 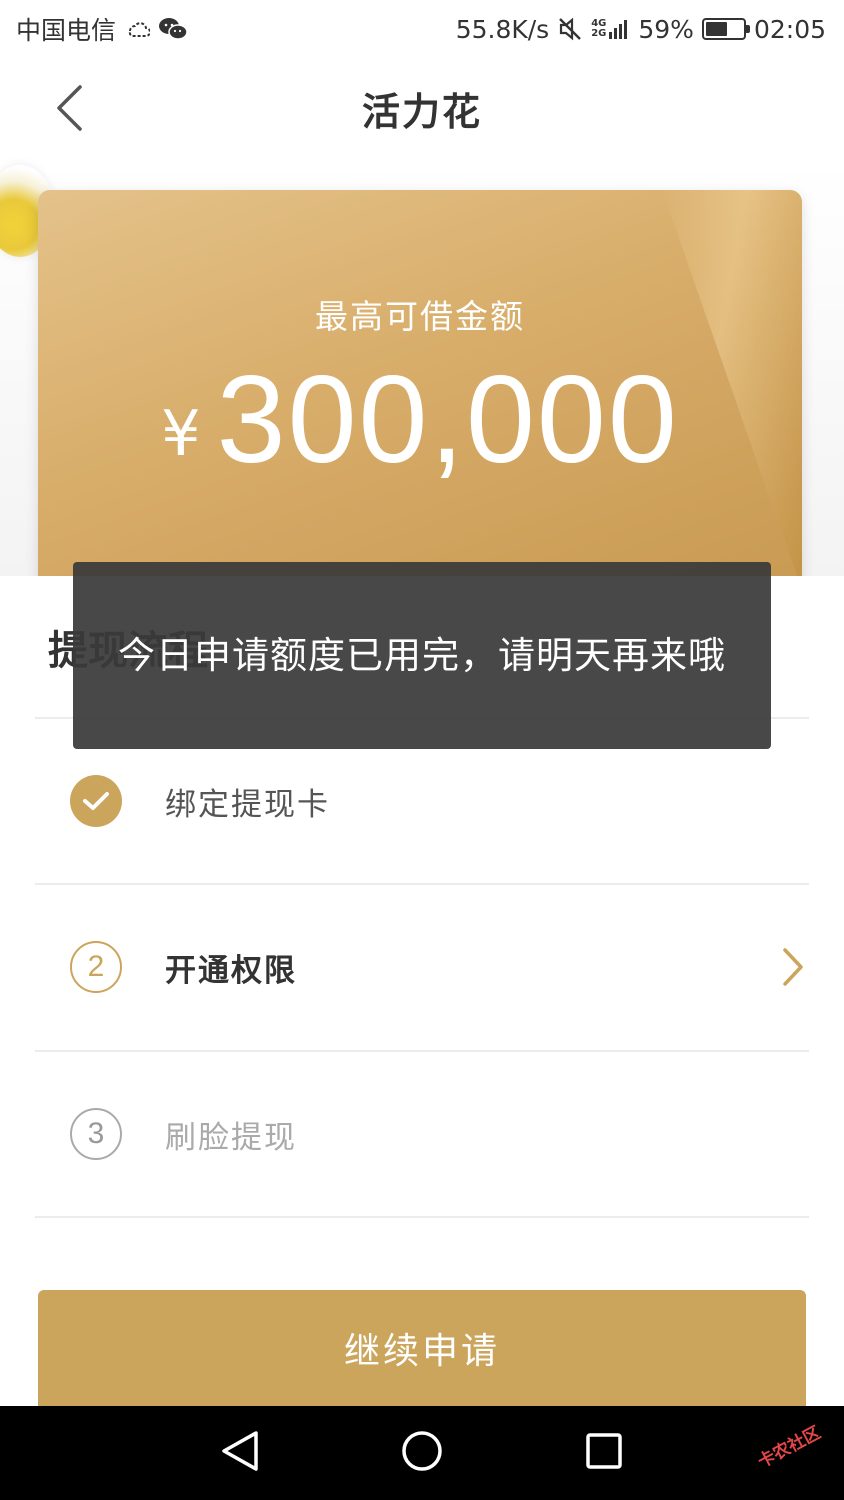 I want to click on step-face-withdraw: 3 刷脸提现, so click(x=422, y=1134).